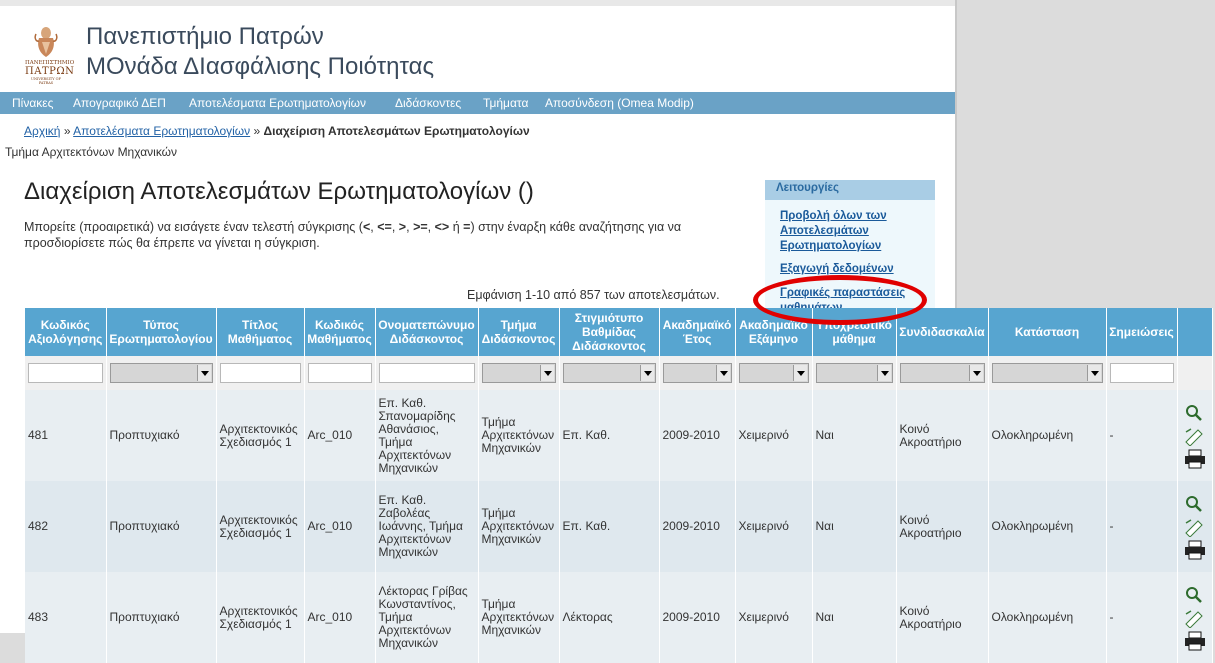 Image resolution: width=1215 pixels, height=663 pixels. Describe the element at coordinates (1142, 332) in the screenshot. I see `col-header-notes: Σημειώσεις` at that location.